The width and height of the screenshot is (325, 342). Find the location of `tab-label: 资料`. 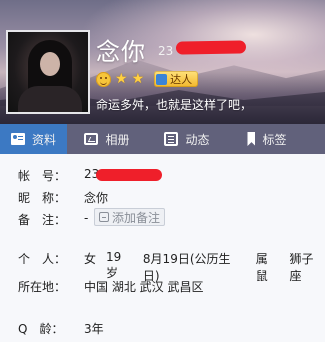

tab-label: 资料 is located at coordinates (43, 139).